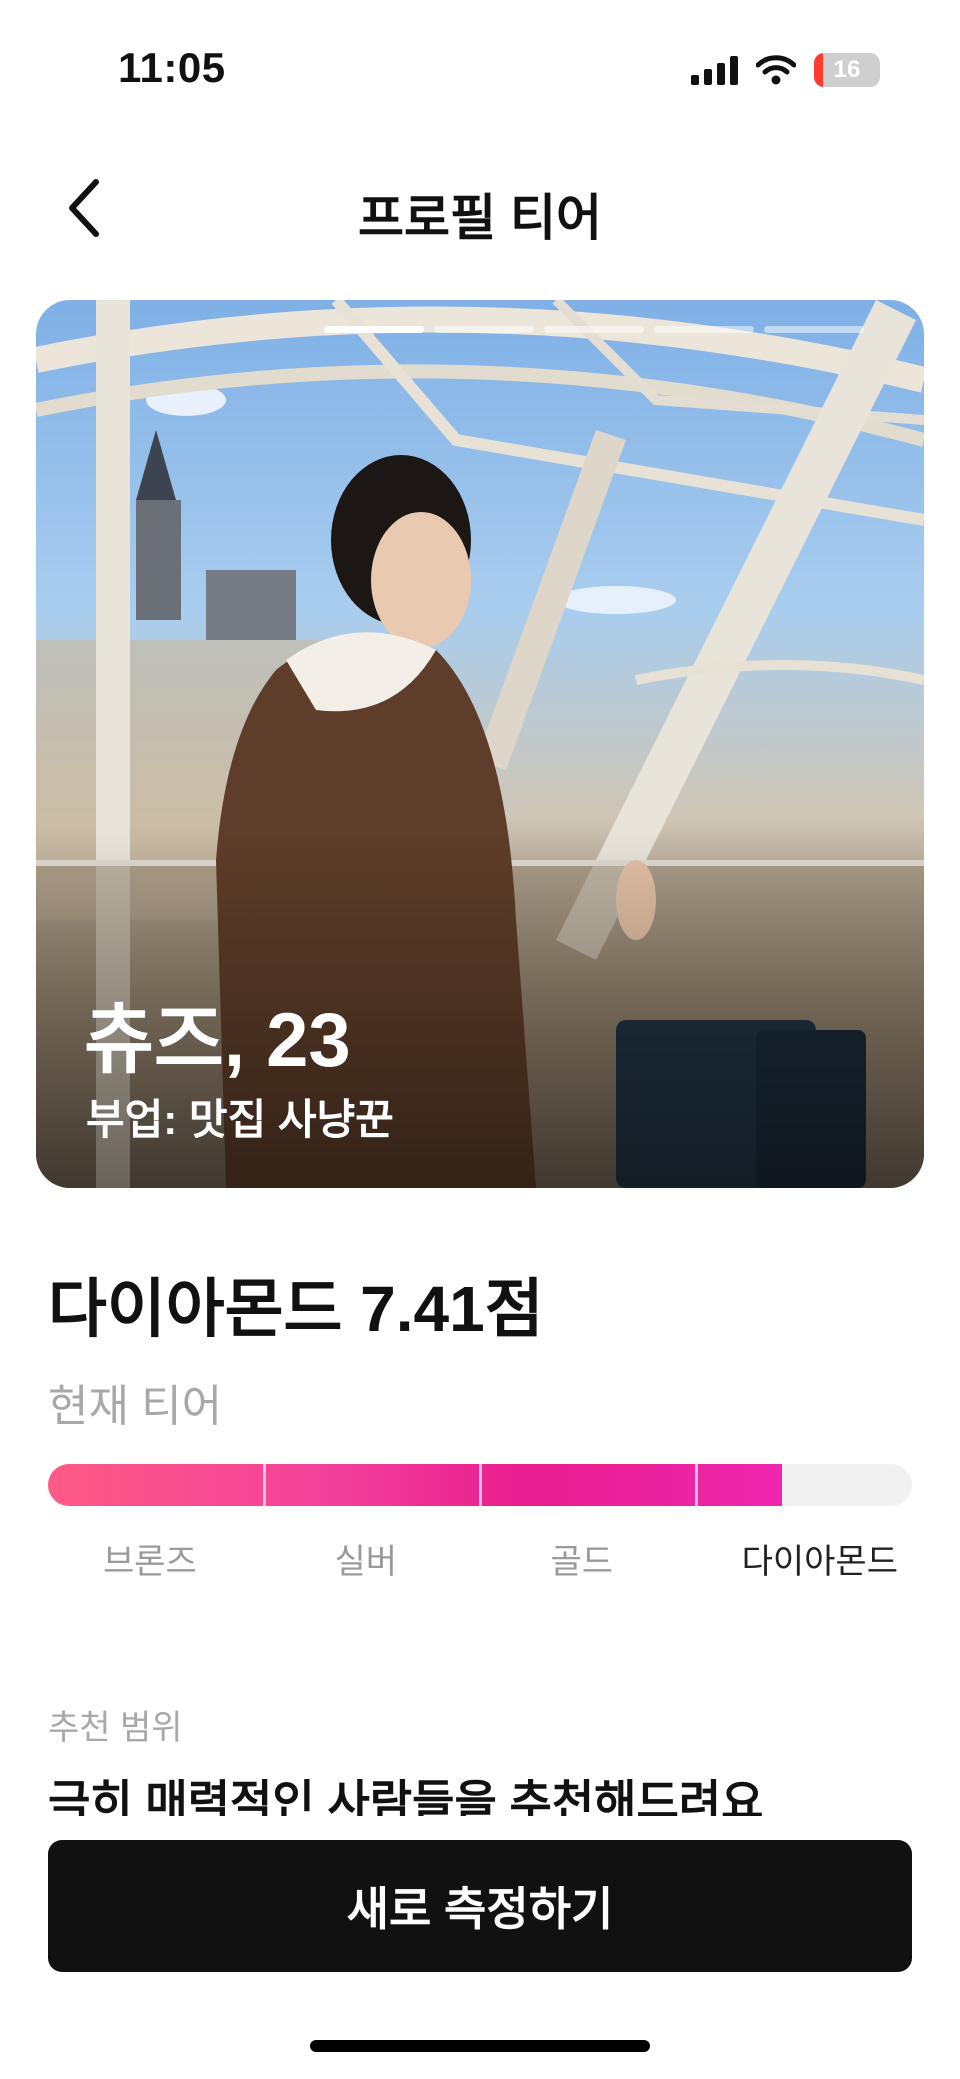 The height and width of the screenshot is (2079, 960). Describe the element at coordinates (115, 1728) in the screenshot. I see `recommendation-label: 추천 범위` at that location.